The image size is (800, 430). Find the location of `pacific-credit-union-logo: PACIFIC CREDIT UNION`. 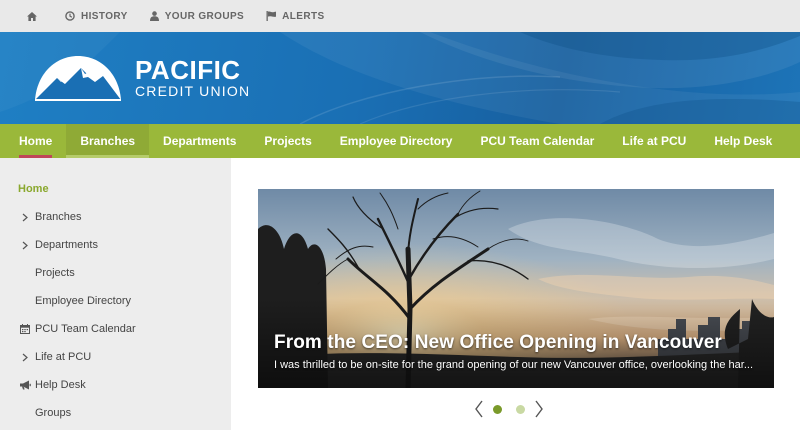

pacific-credit-union-logo: PACIFIC CREDIT UNION is located at coordinates (141, 78).